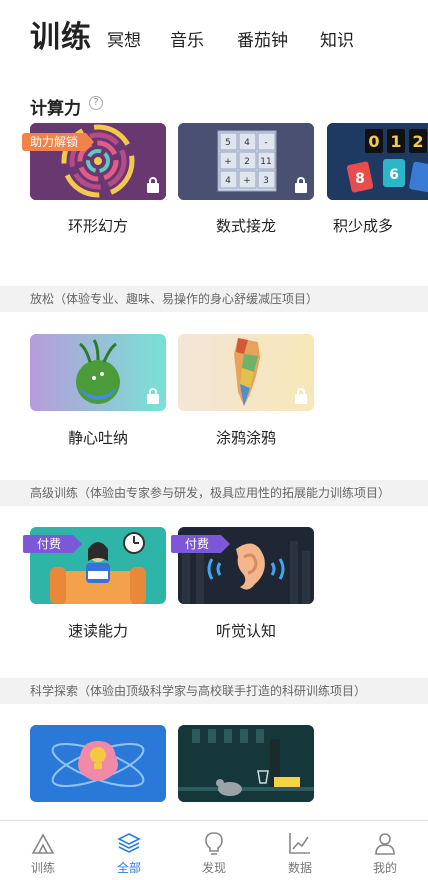  I want to click on grid-cell: 3, so click(266, 181).